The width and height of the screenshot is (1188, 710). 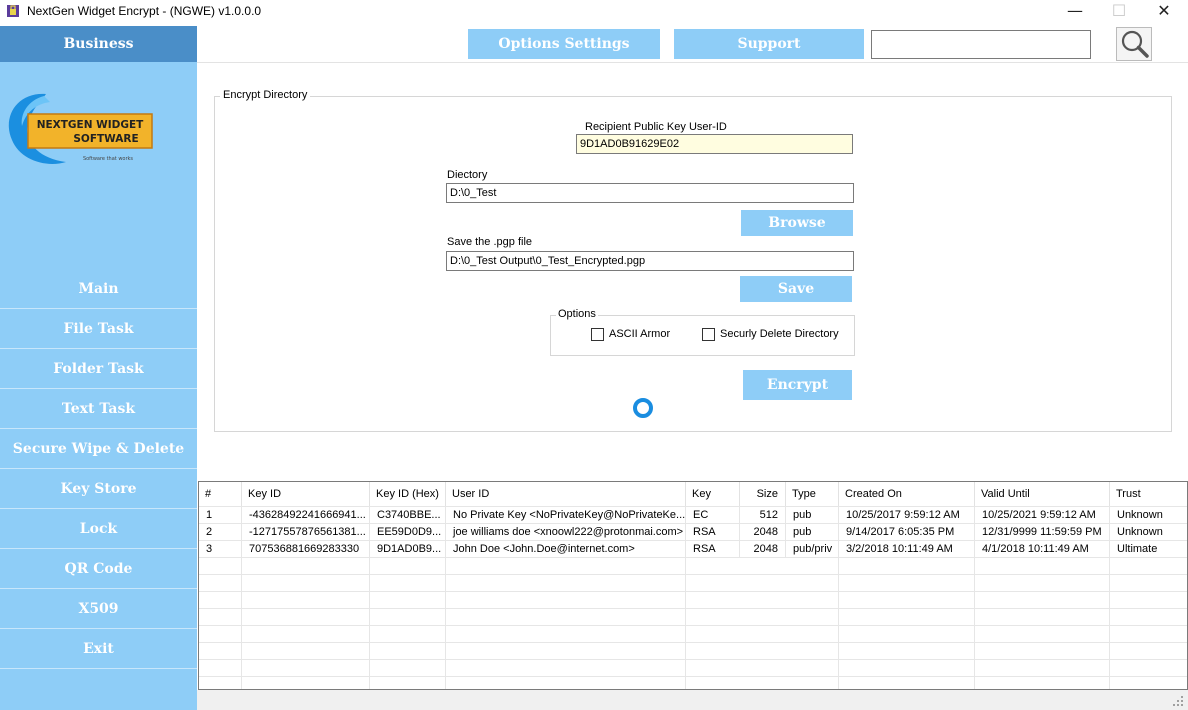 What do you see at coordinates (1164, 12) in the screenshot?
I see `close-button: ✕` at bounding box center [1164, 12].